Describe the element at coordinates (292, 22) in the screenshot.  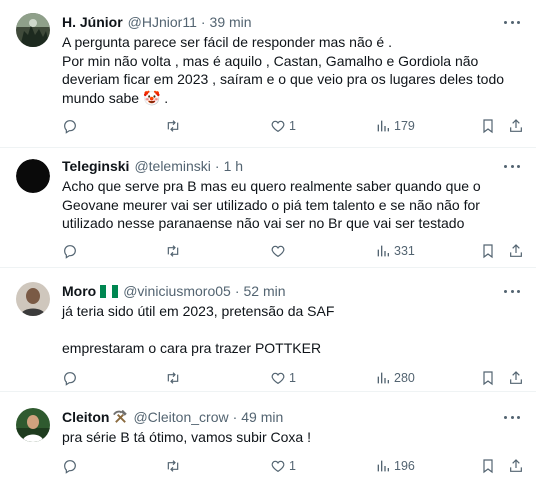
I see `tweet-header: H. Júnior @HJnior11 · 39 min` at that location.